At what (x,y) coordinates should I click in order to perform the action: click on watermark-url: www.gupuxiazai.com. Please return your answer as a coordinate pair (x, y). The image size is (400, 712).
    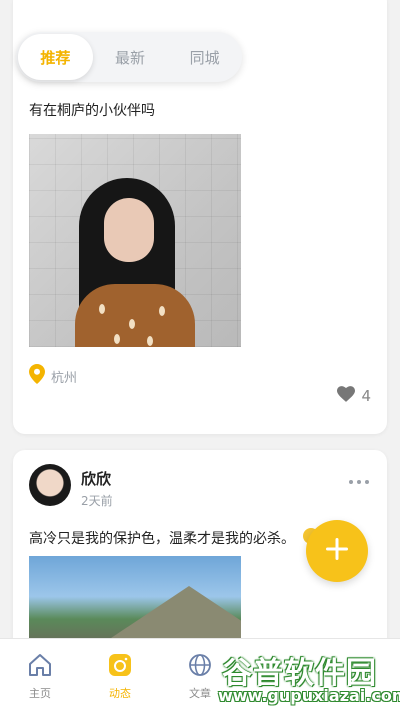
    Looking at the image, I should click on (309, 695).